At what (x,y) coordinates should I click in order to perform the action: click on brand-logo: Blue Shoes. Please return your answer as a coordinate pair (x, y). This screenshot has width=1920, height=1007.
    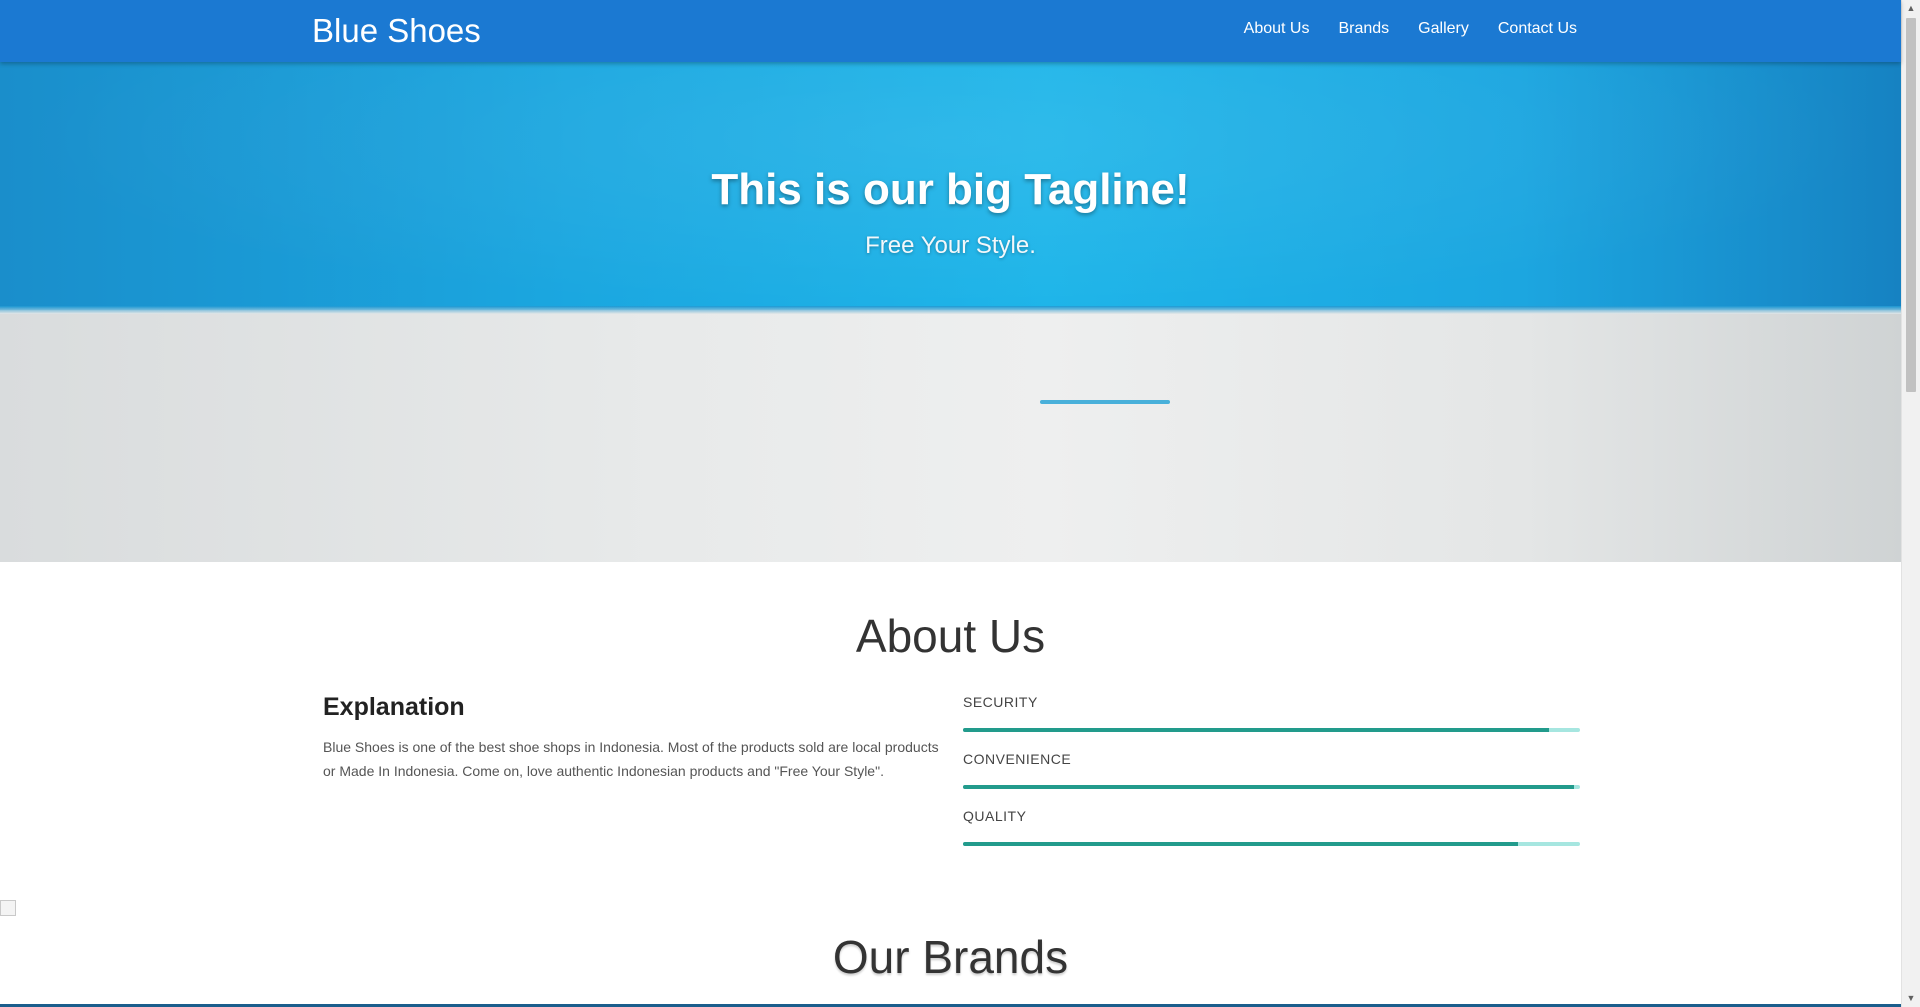
    Looking at the image, I should click on (396, 31).